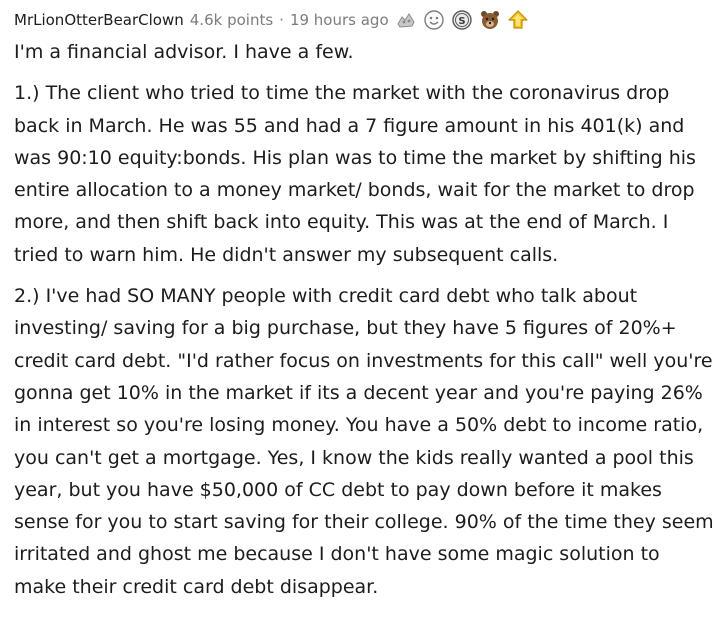  What do you see at coordinates (406, 20) in the screenshot?
I see `silver-award-icon` at bounding box center [406, 20].